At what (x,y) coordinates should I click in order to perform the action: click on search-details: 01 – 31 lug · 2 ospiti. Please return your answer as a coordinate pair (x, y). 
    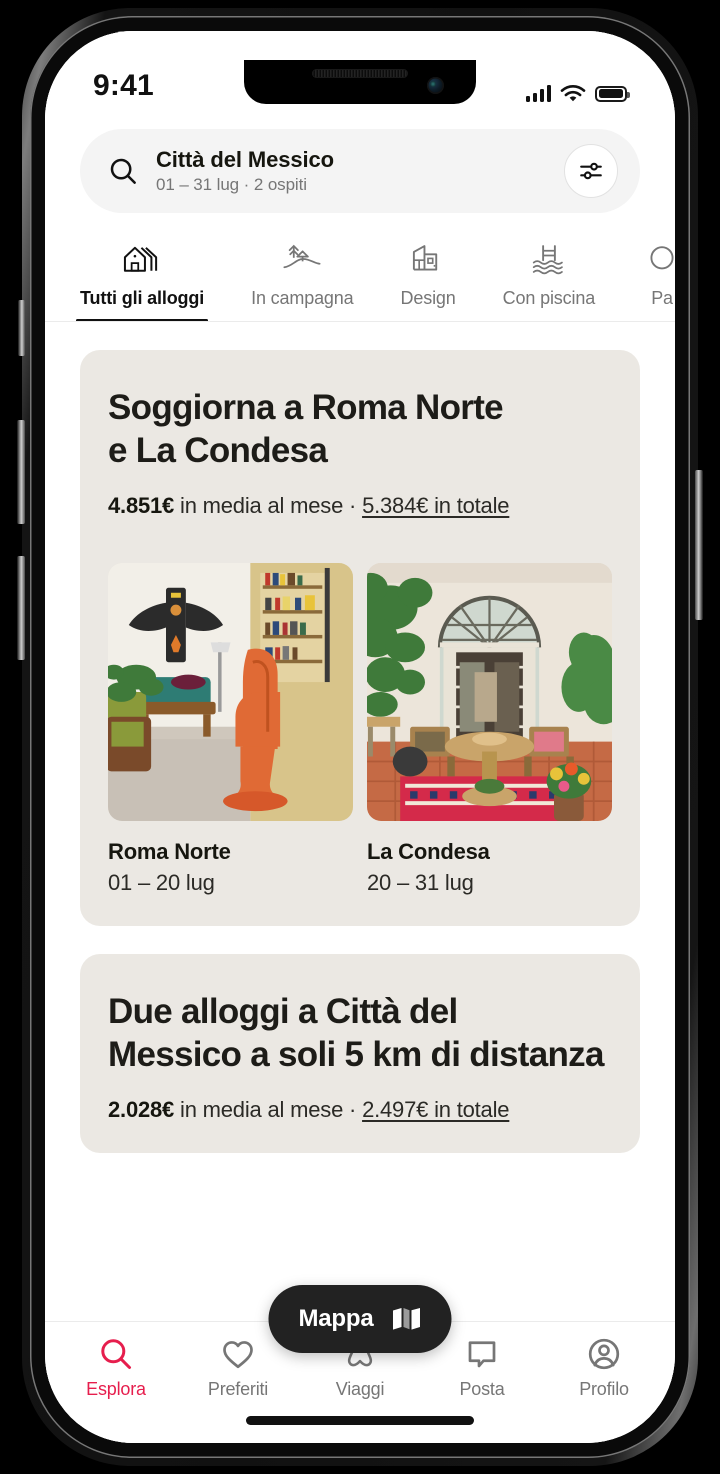
    Looking at the image, I should click on (231, 185).